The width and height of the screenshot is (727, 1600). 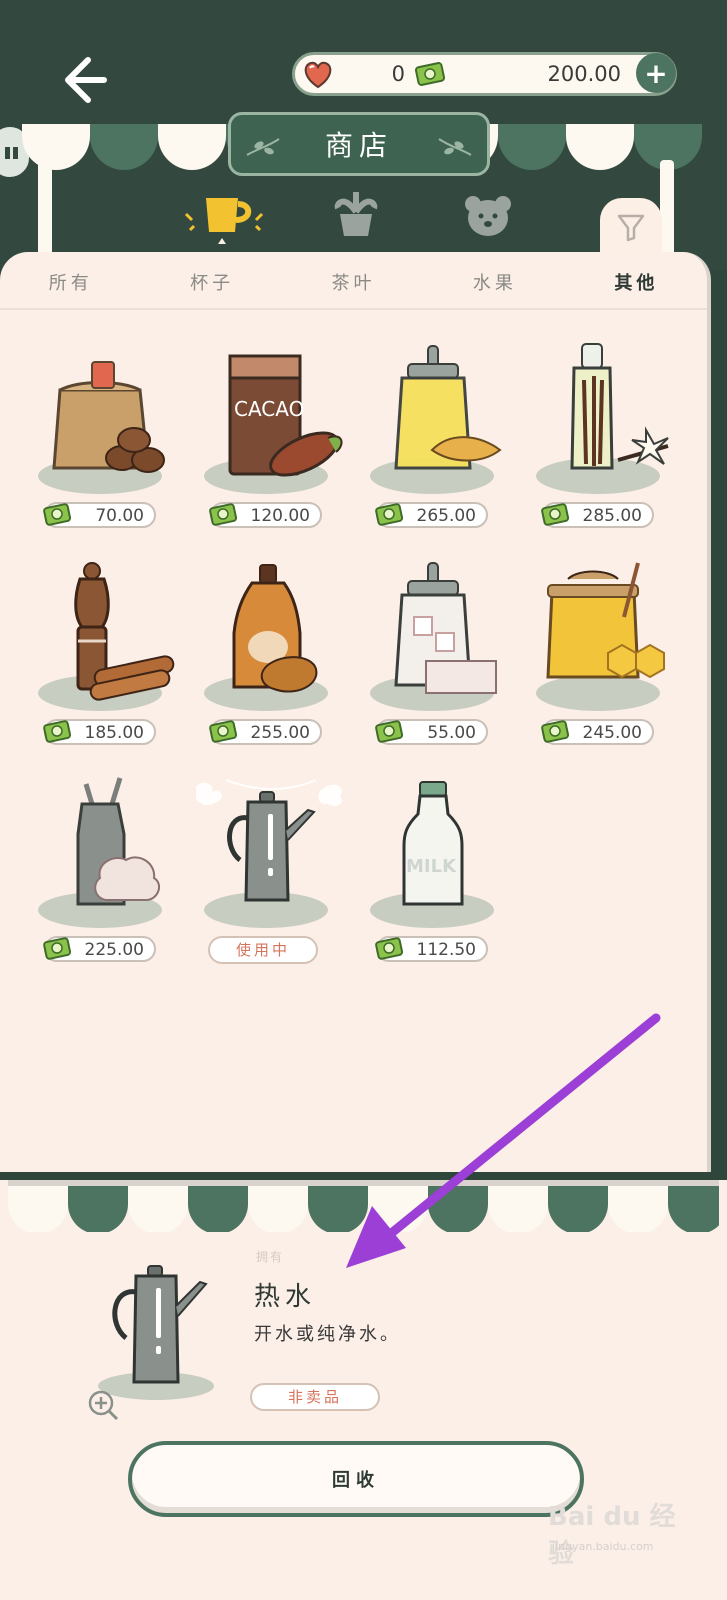 I want to click on owned-tag: 拥有, so click(x=270, y=1257).